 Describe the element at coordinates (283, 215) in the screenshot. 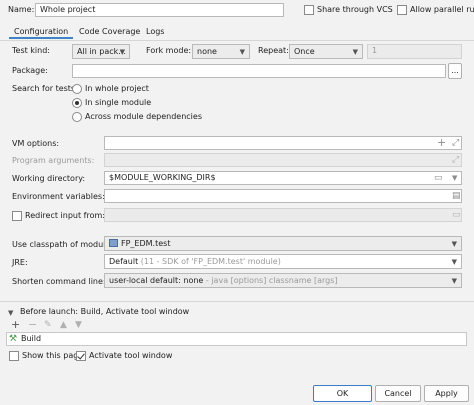

I see `redirect-input-field` at that location.